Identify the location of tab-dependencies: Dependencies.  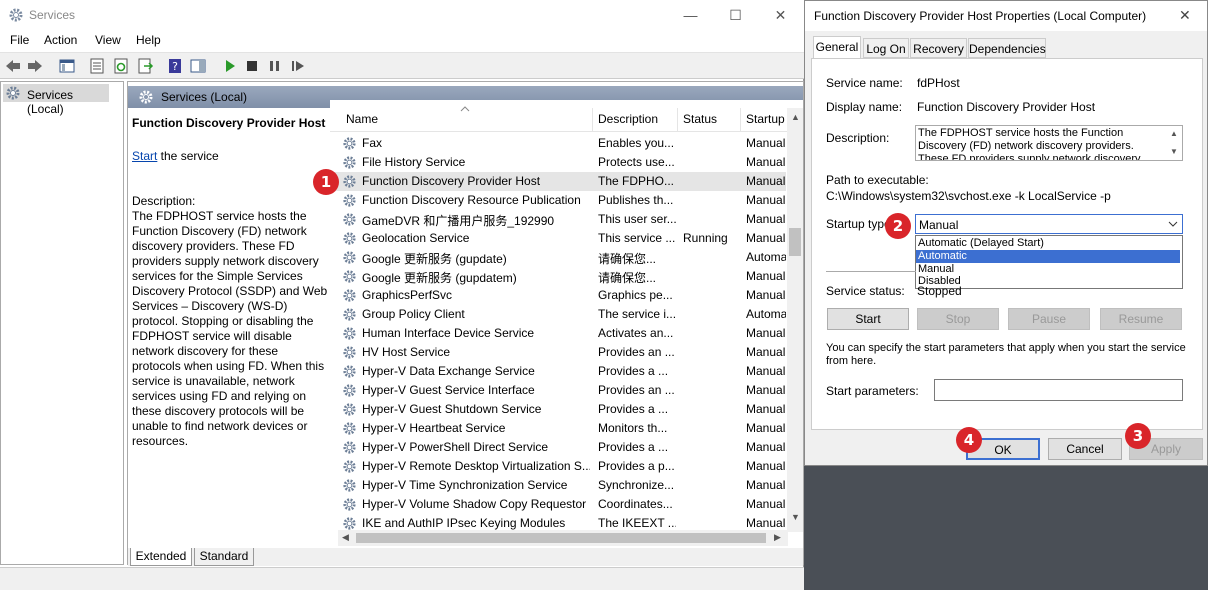
(1007, 48).